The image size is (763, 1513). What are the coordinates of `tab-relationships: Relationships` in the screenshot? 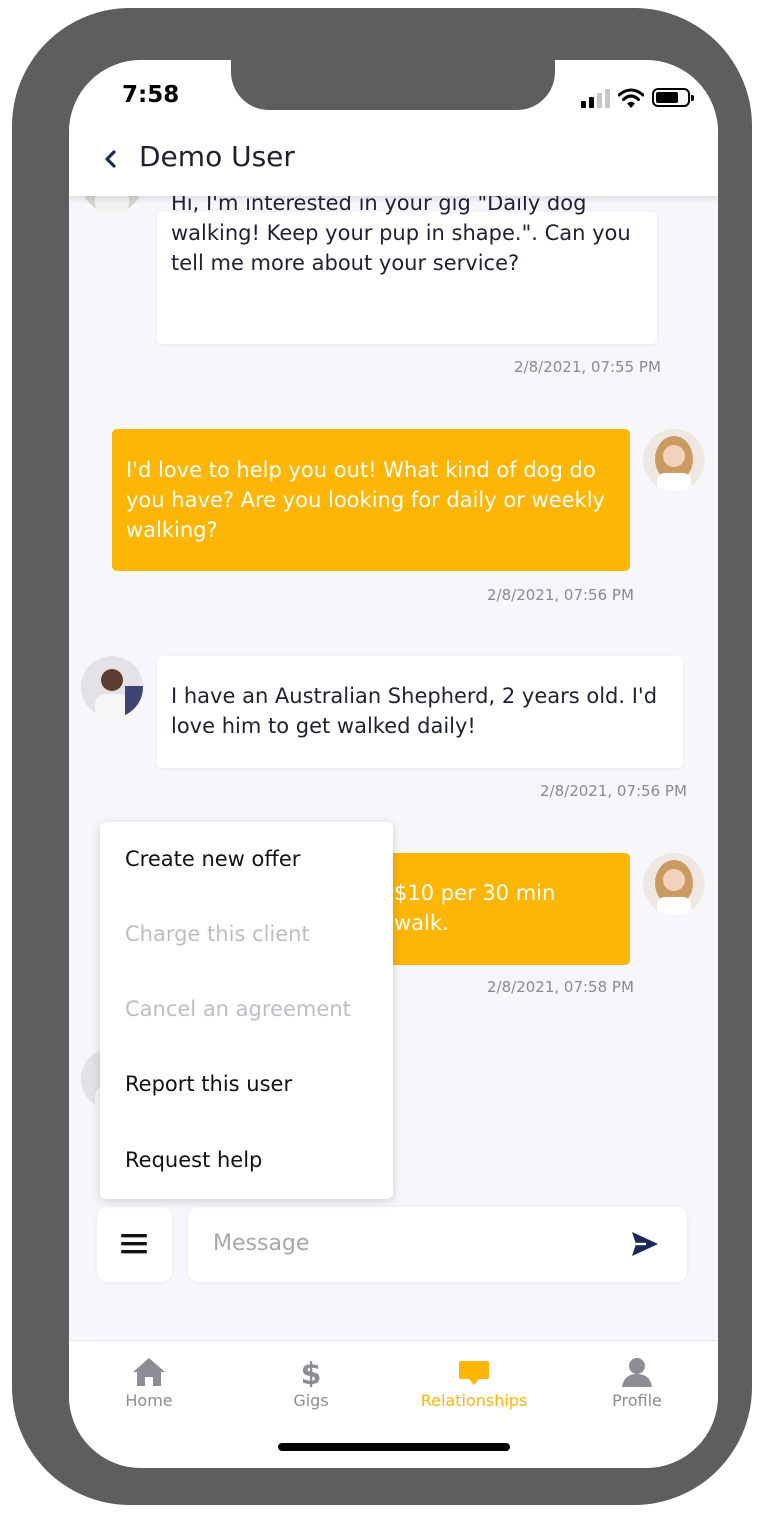 It's located at (474, 1383).